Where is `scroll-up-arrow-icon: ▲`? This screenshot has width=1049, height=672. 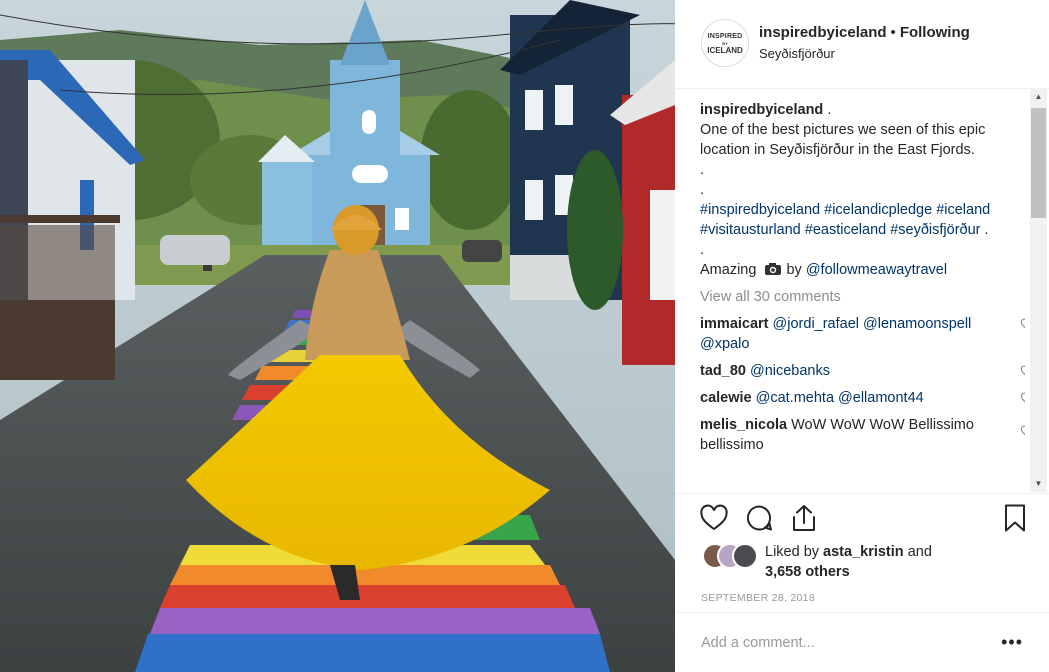 scroll-up-arrow-icon: ▲ is located at coordinates (1038, 96).